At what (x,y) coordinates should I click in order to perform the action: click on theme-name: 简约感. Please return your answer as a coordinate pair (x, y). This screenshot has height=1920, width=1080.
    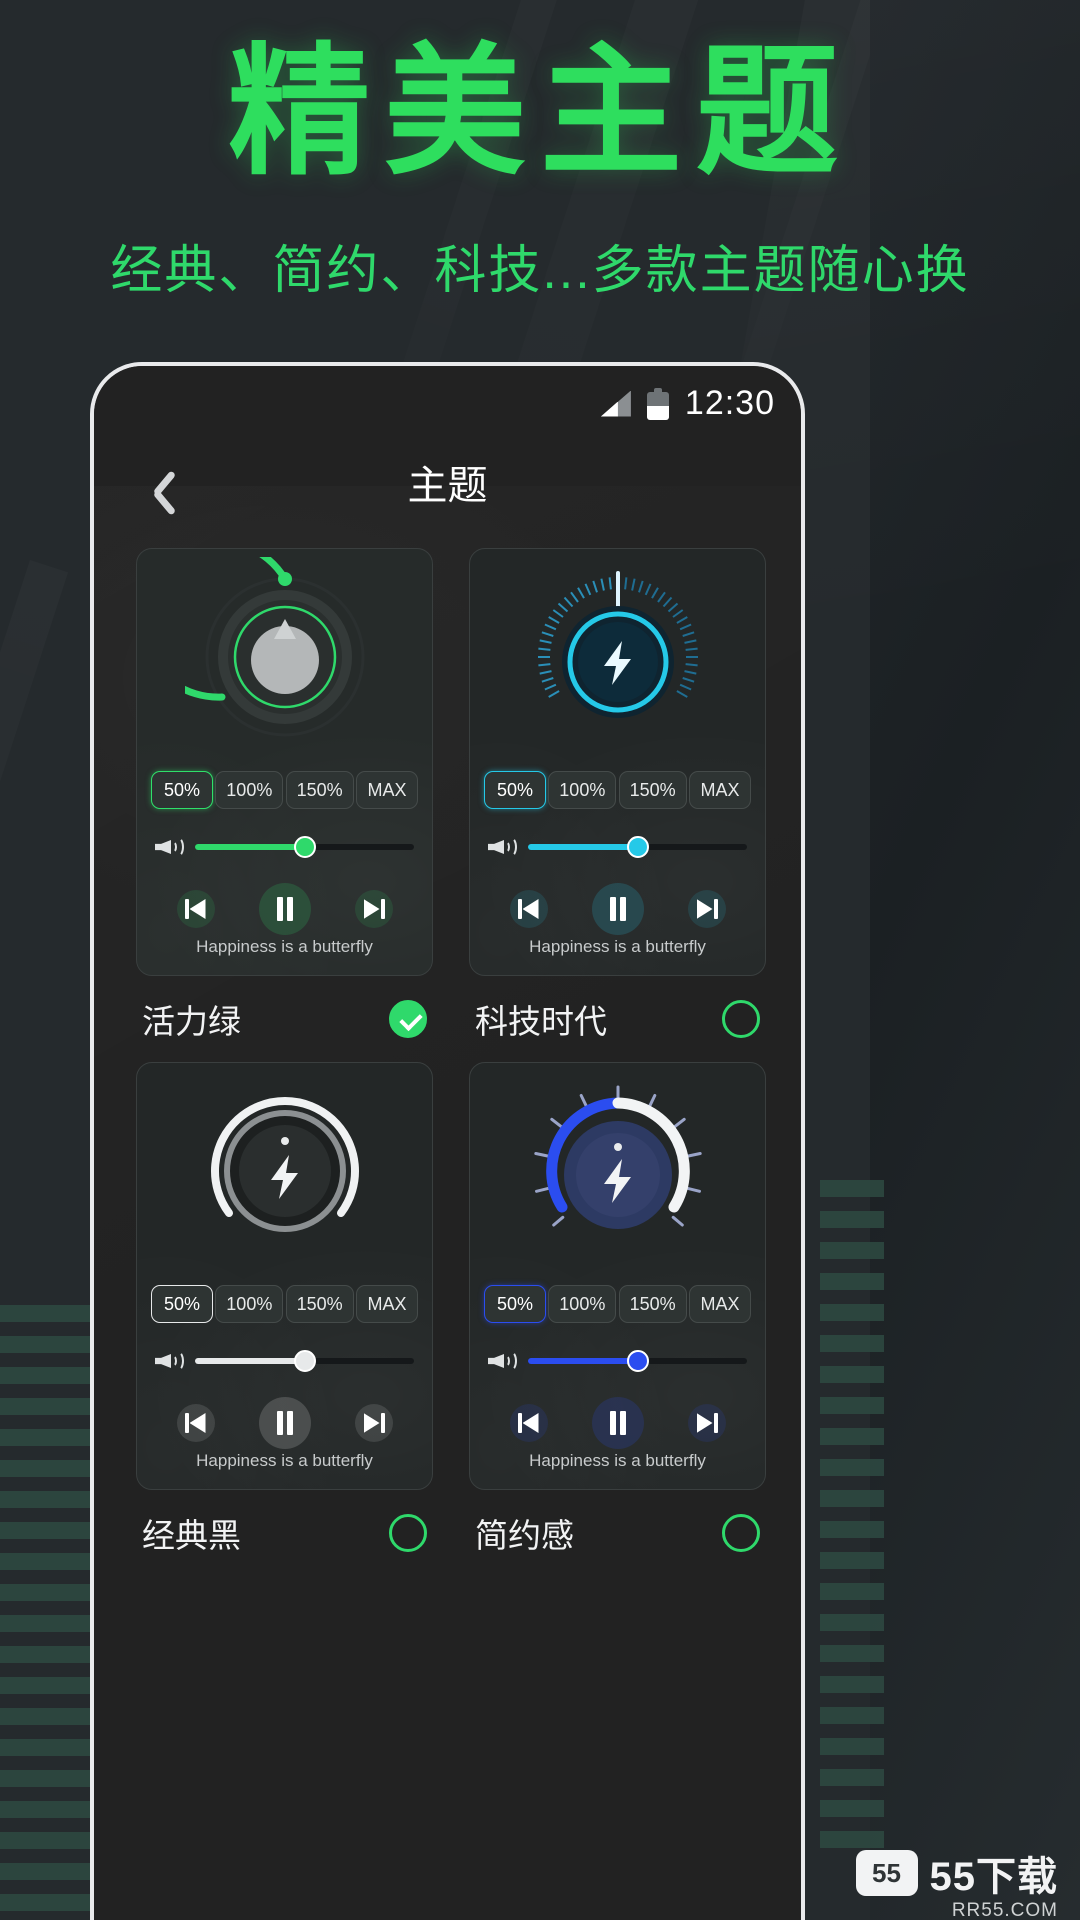
    Looking at the image, I should click on (524, 1535).